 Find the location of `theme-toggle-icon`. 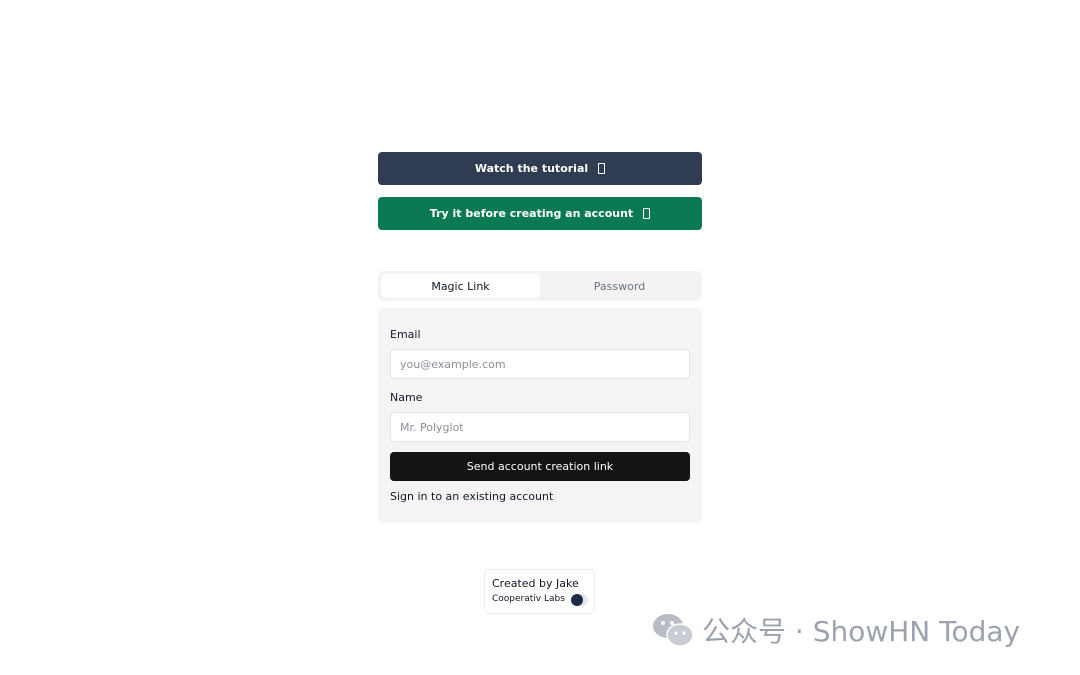

theme-toggle-icon is located at coordinates (579, 600).